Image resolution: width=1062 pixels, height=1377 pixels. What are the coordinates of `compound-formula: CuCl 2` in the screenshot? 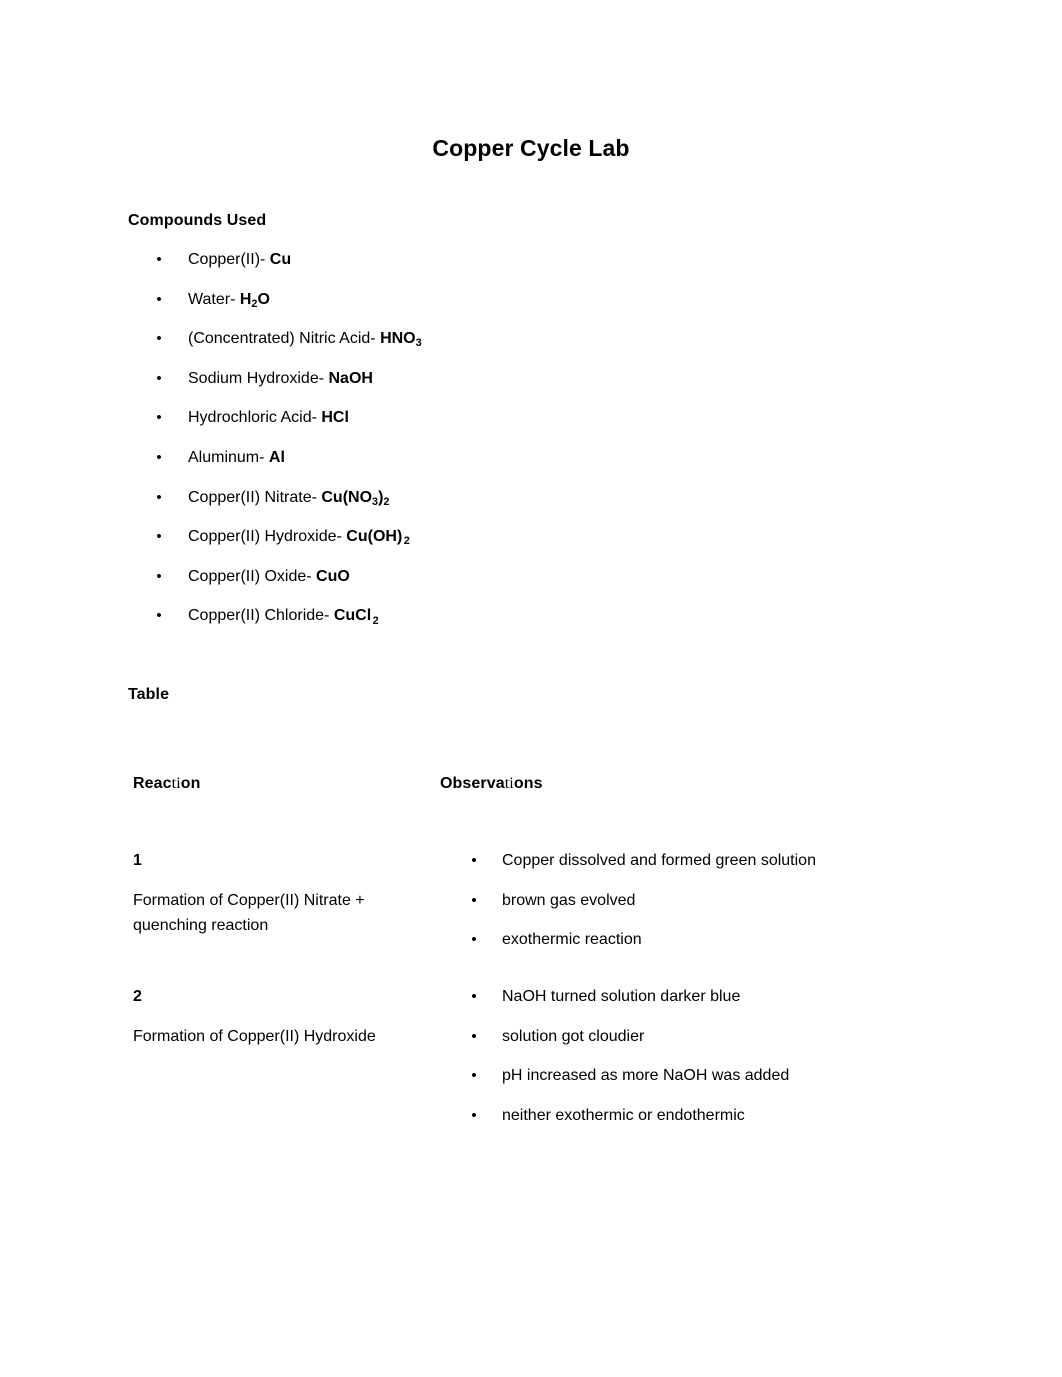 It's located at (356, 617).